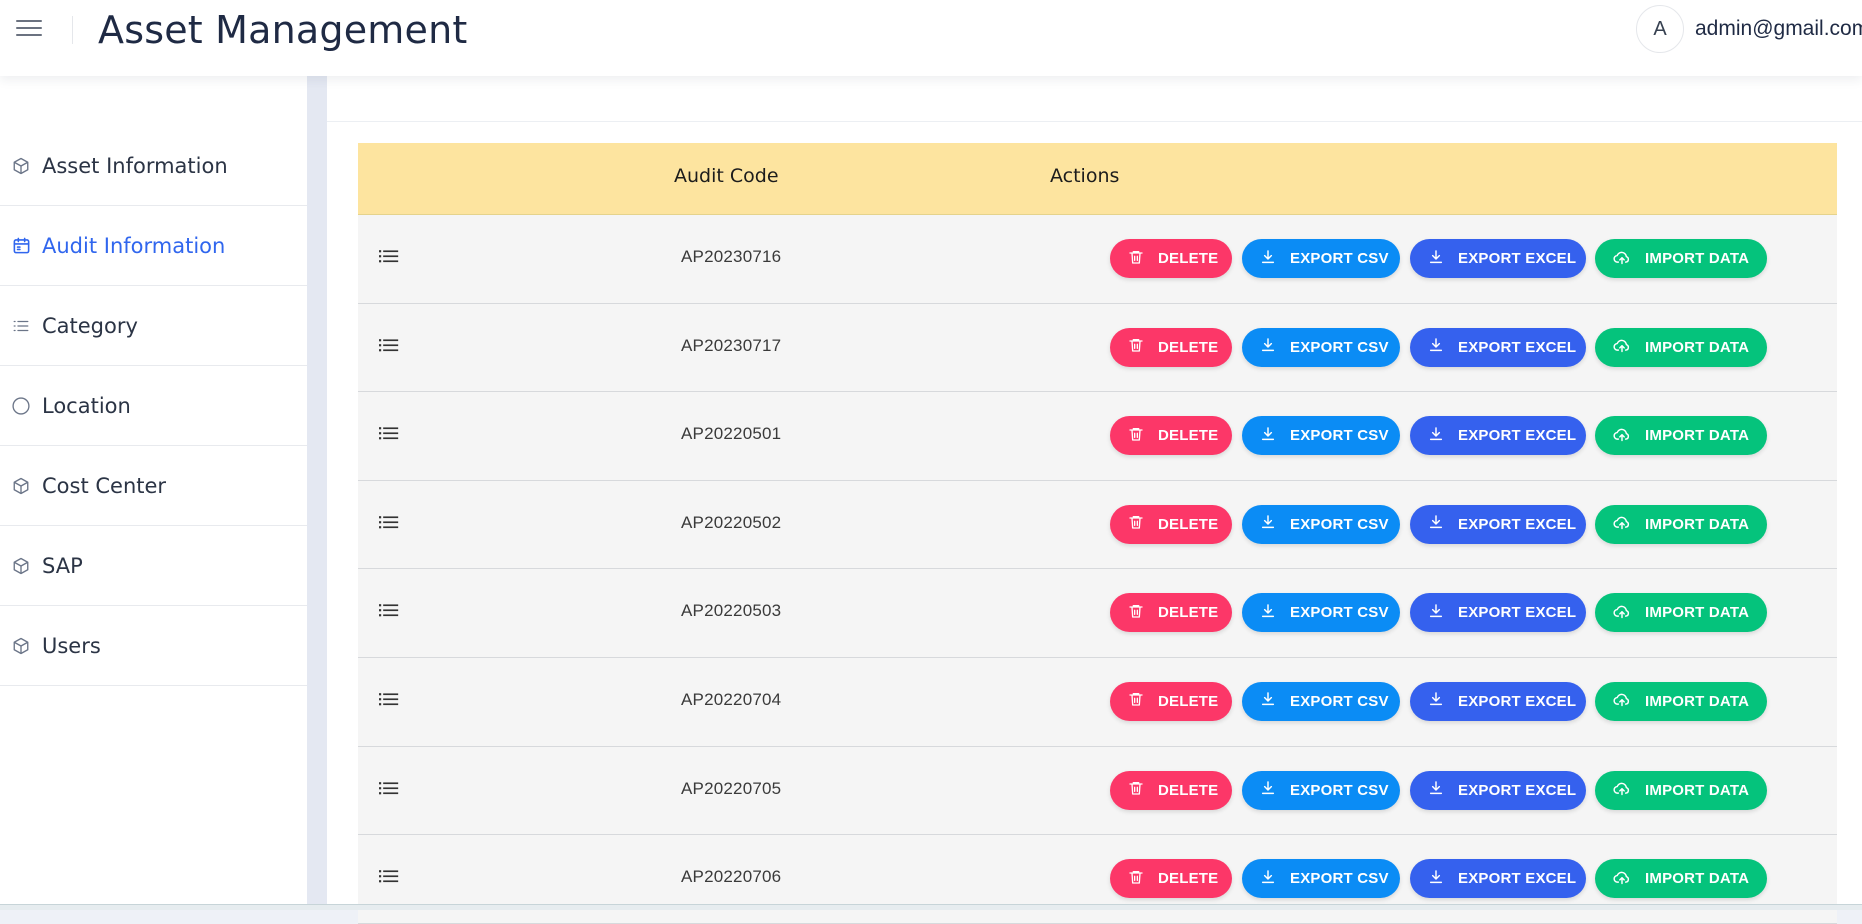 The height and width of the screenshot is (924, 1862). I want to click on sidebar-item-cost-center: Cost Center, so click(153, 486).